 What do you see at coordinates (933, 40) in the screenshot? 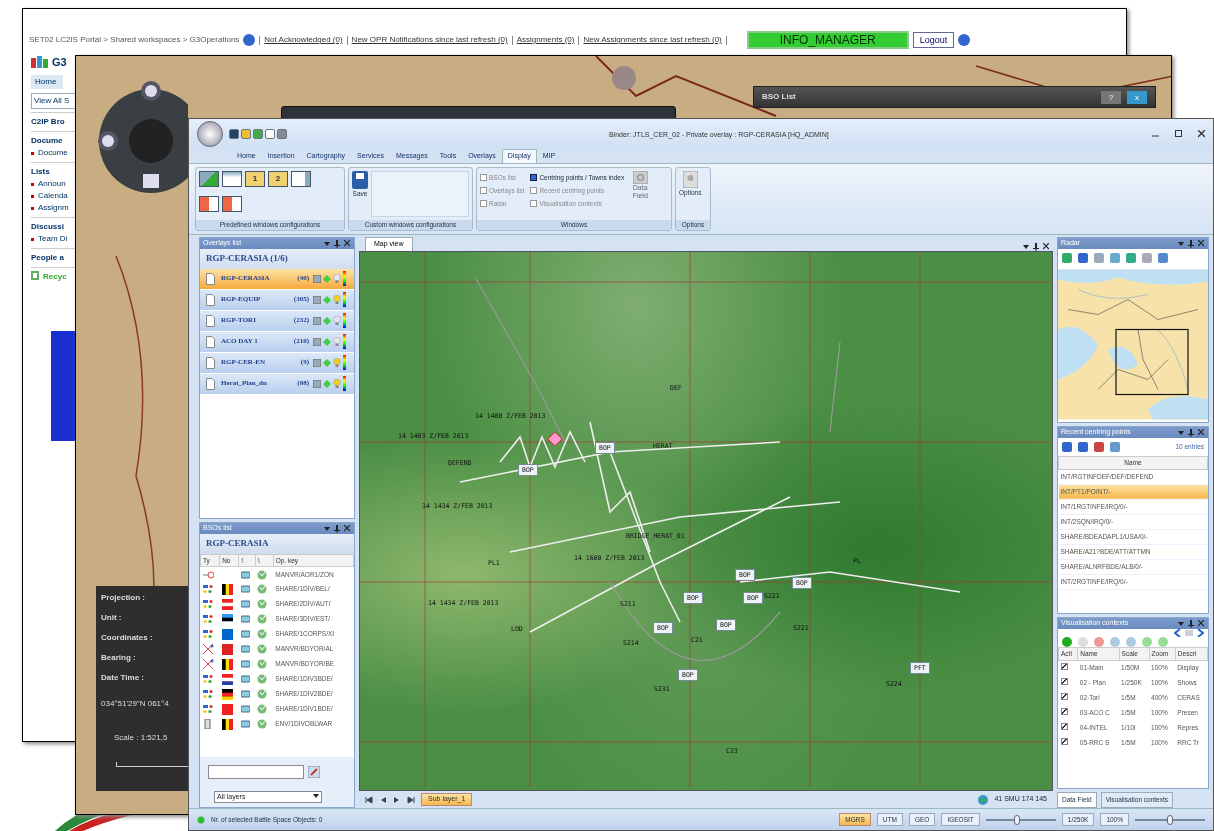
I see `logout-button: Logout` at bounding box center [933, 40].